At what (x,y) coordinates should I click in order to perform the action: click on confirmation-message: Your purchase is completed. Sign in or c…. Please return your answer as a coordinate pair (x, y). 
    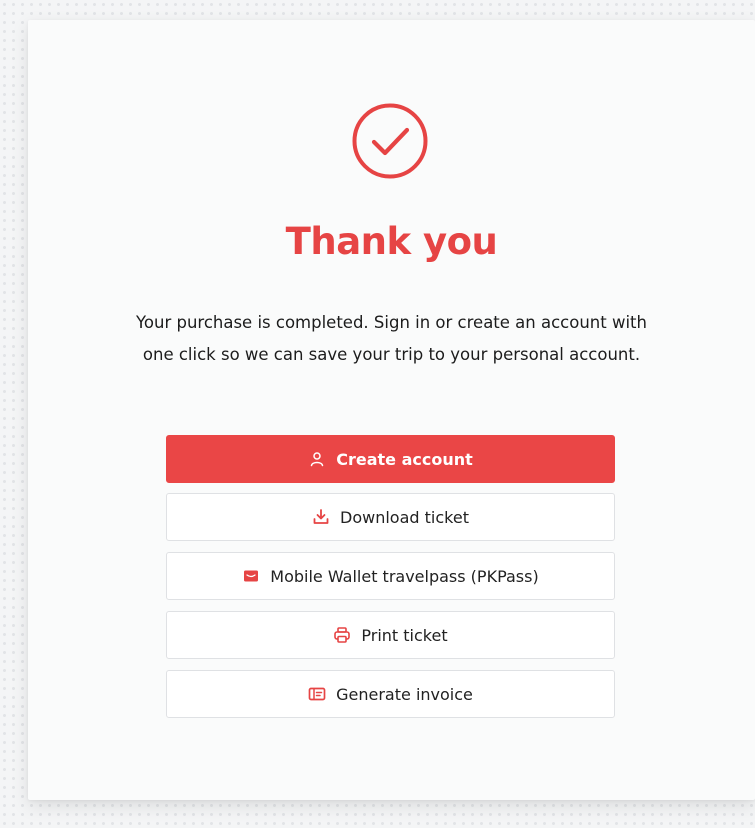
    Looking at the image, I should click on (391, 338).